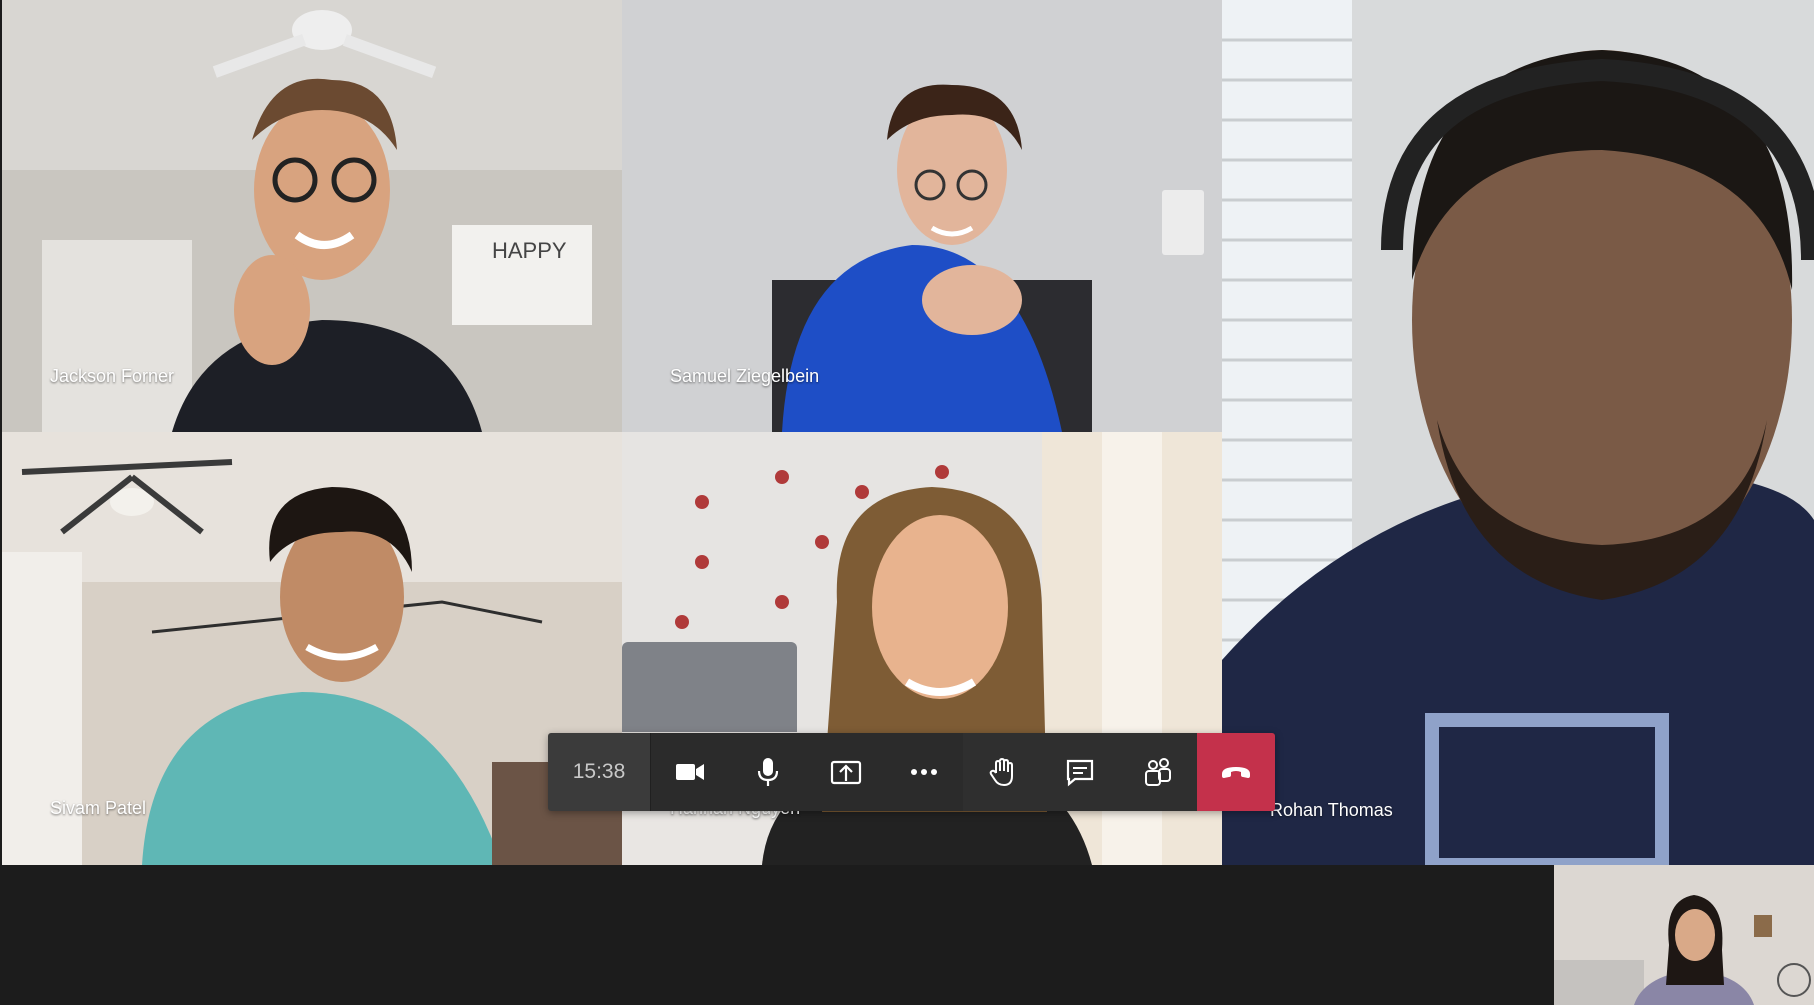 This screenshot has height=1005, width=1814. I want to click on participants-button, so click(1158, 772).